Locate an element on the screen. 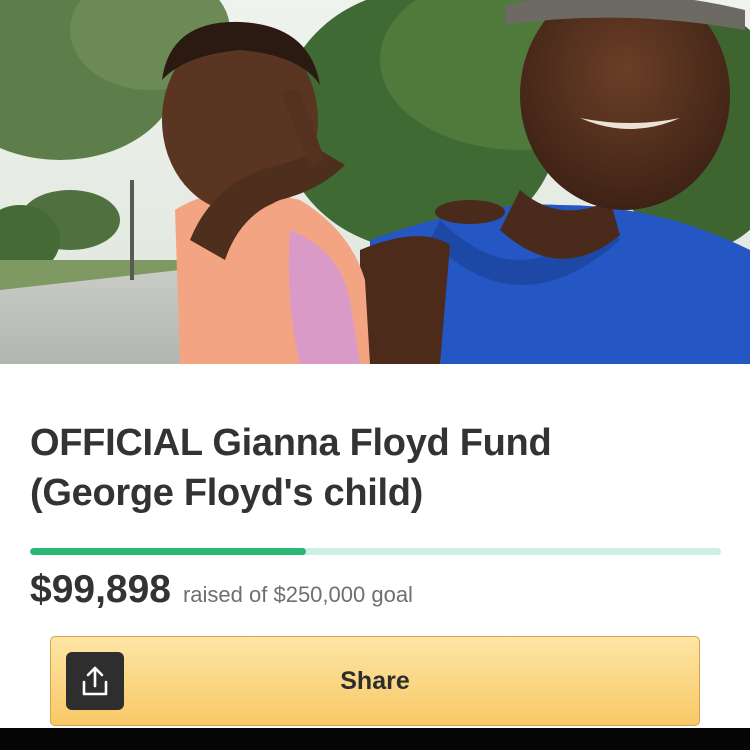  share-button-label: Share is located at coordinates (375, 680).